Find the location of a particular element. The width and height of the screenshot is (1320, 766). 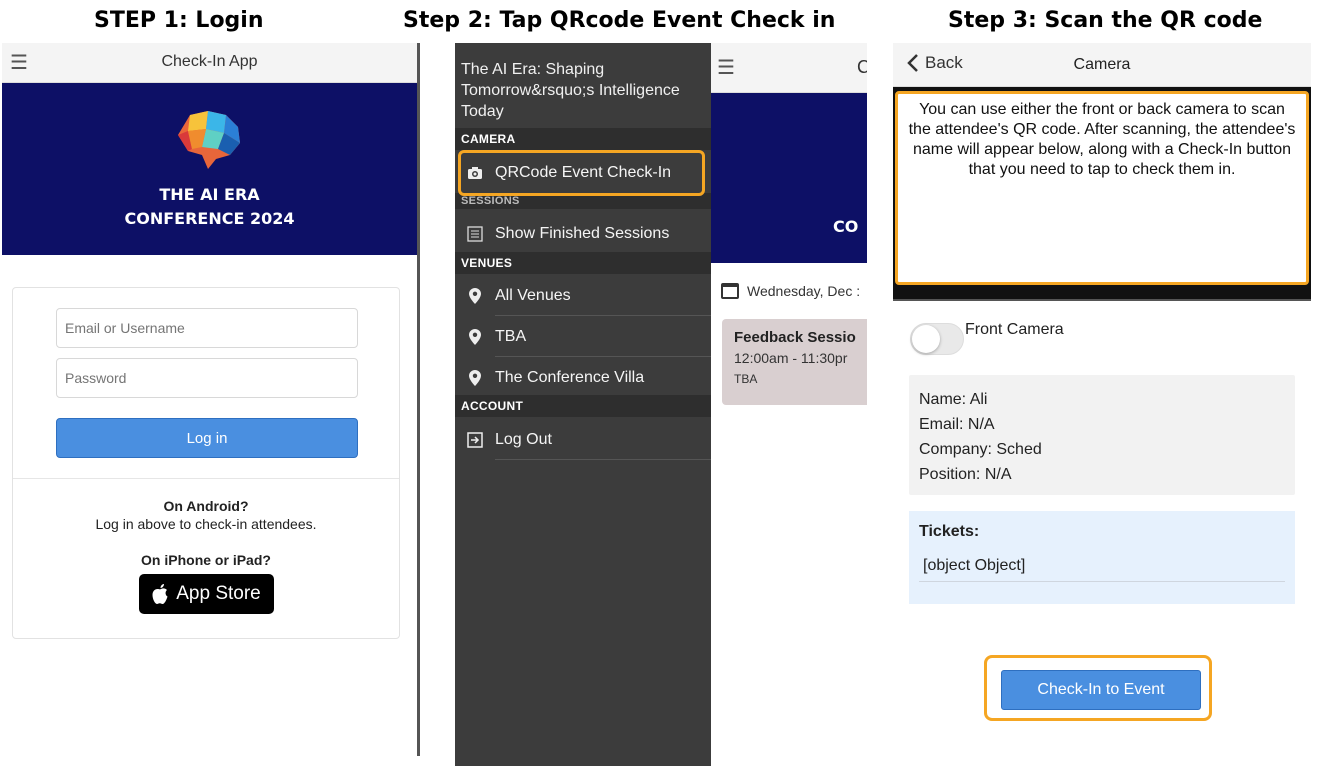

list-icon is located at coordinates (475, 234).